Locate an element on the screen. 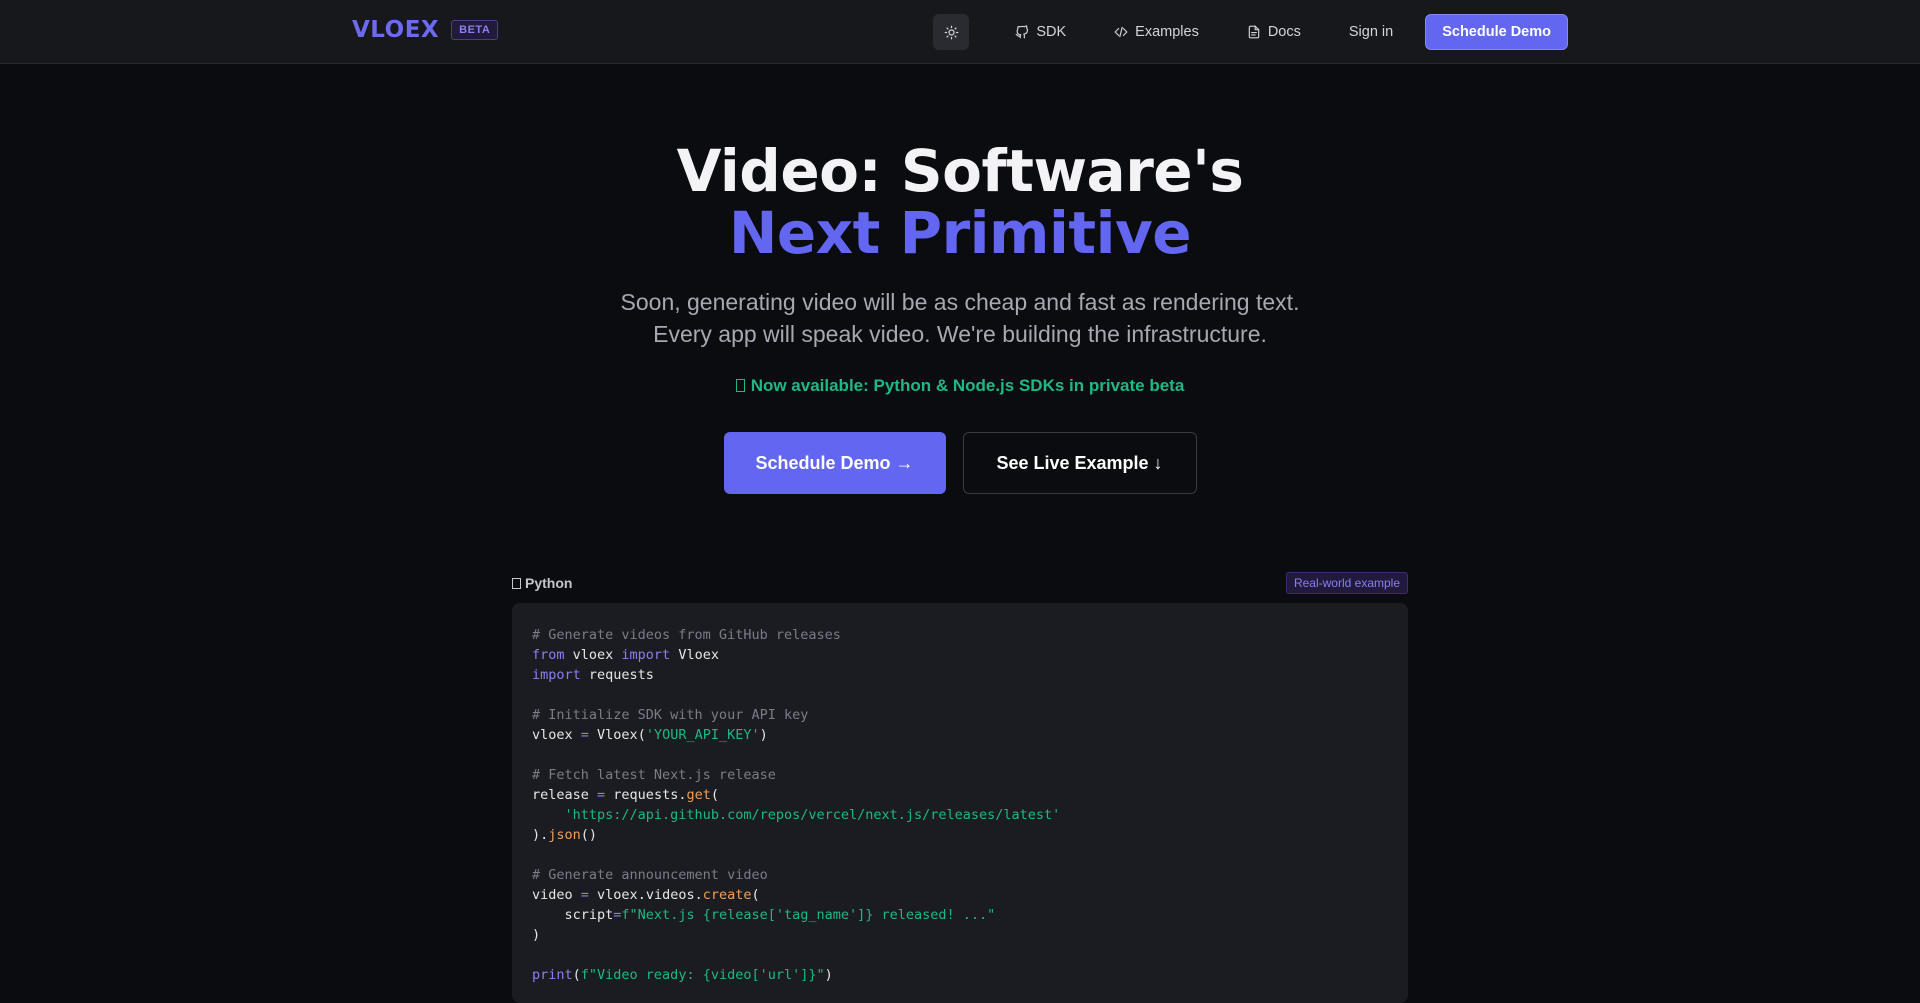  nav-docs-label: Docs is located at coordinates (1284, 32).